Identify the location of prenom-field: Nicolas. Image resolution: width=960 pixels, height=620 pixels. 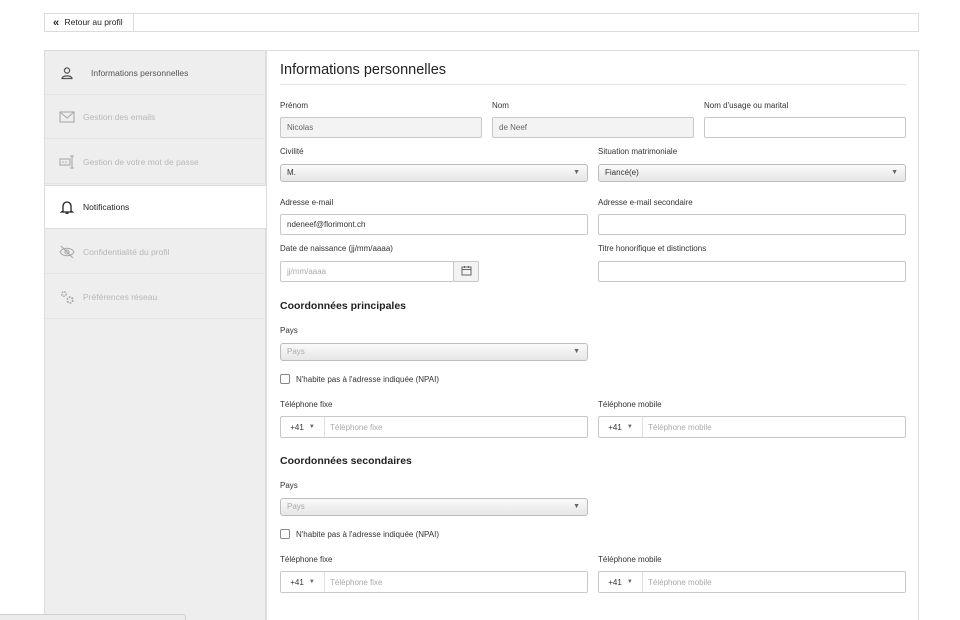
(381, 127).